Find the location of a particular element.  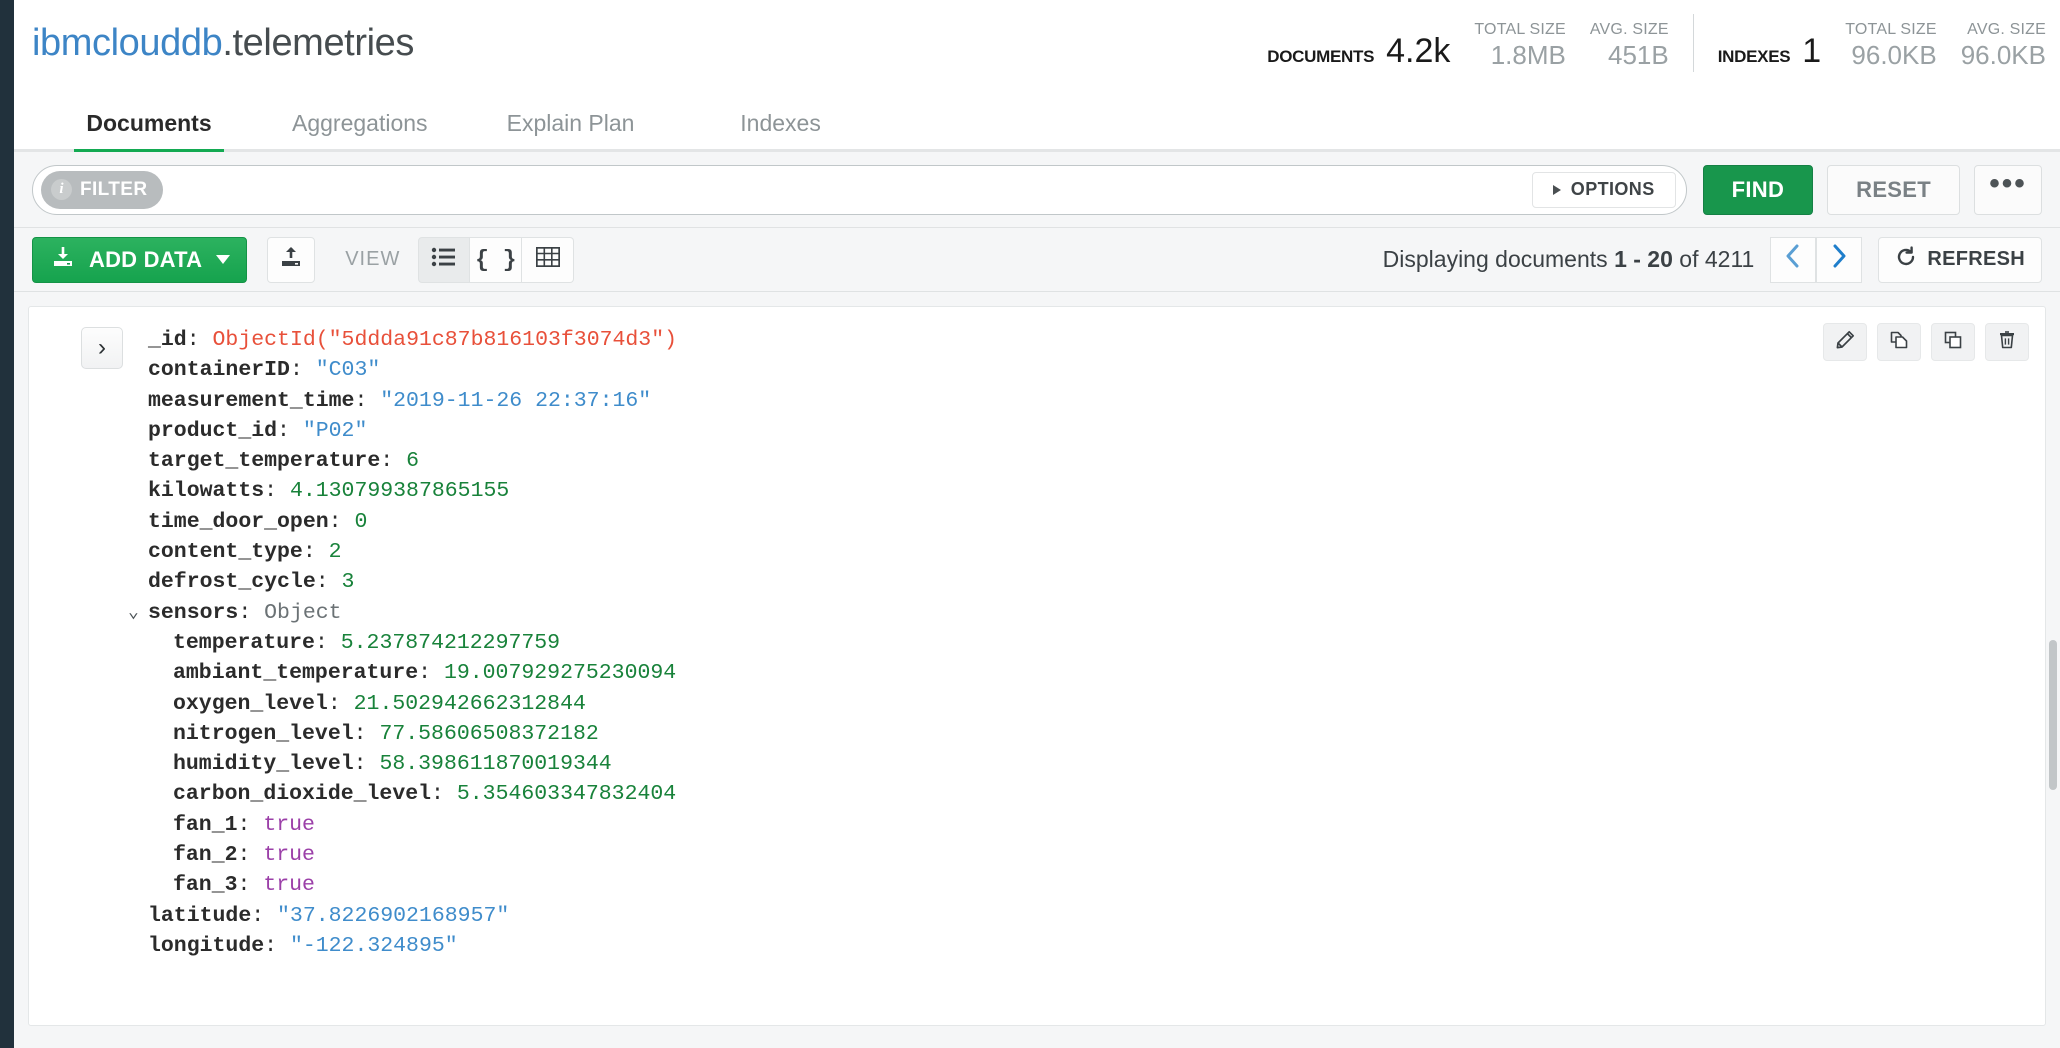

document-field-row: kilowatts: 4.130799387865155 is located at coordinates (1096, 491).